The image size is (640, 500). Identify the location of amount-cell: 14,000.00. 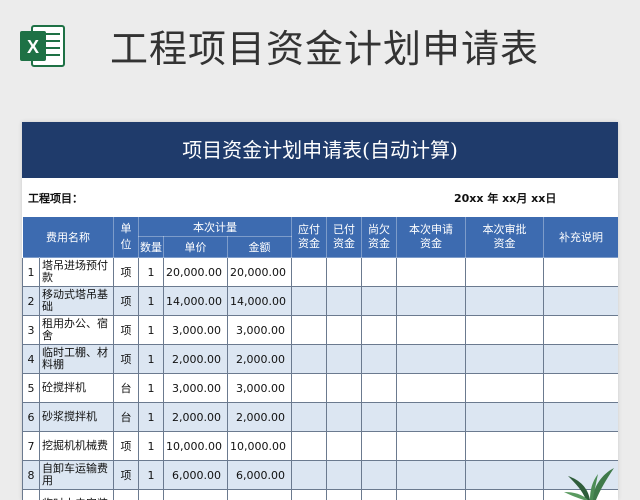
(259, 301).